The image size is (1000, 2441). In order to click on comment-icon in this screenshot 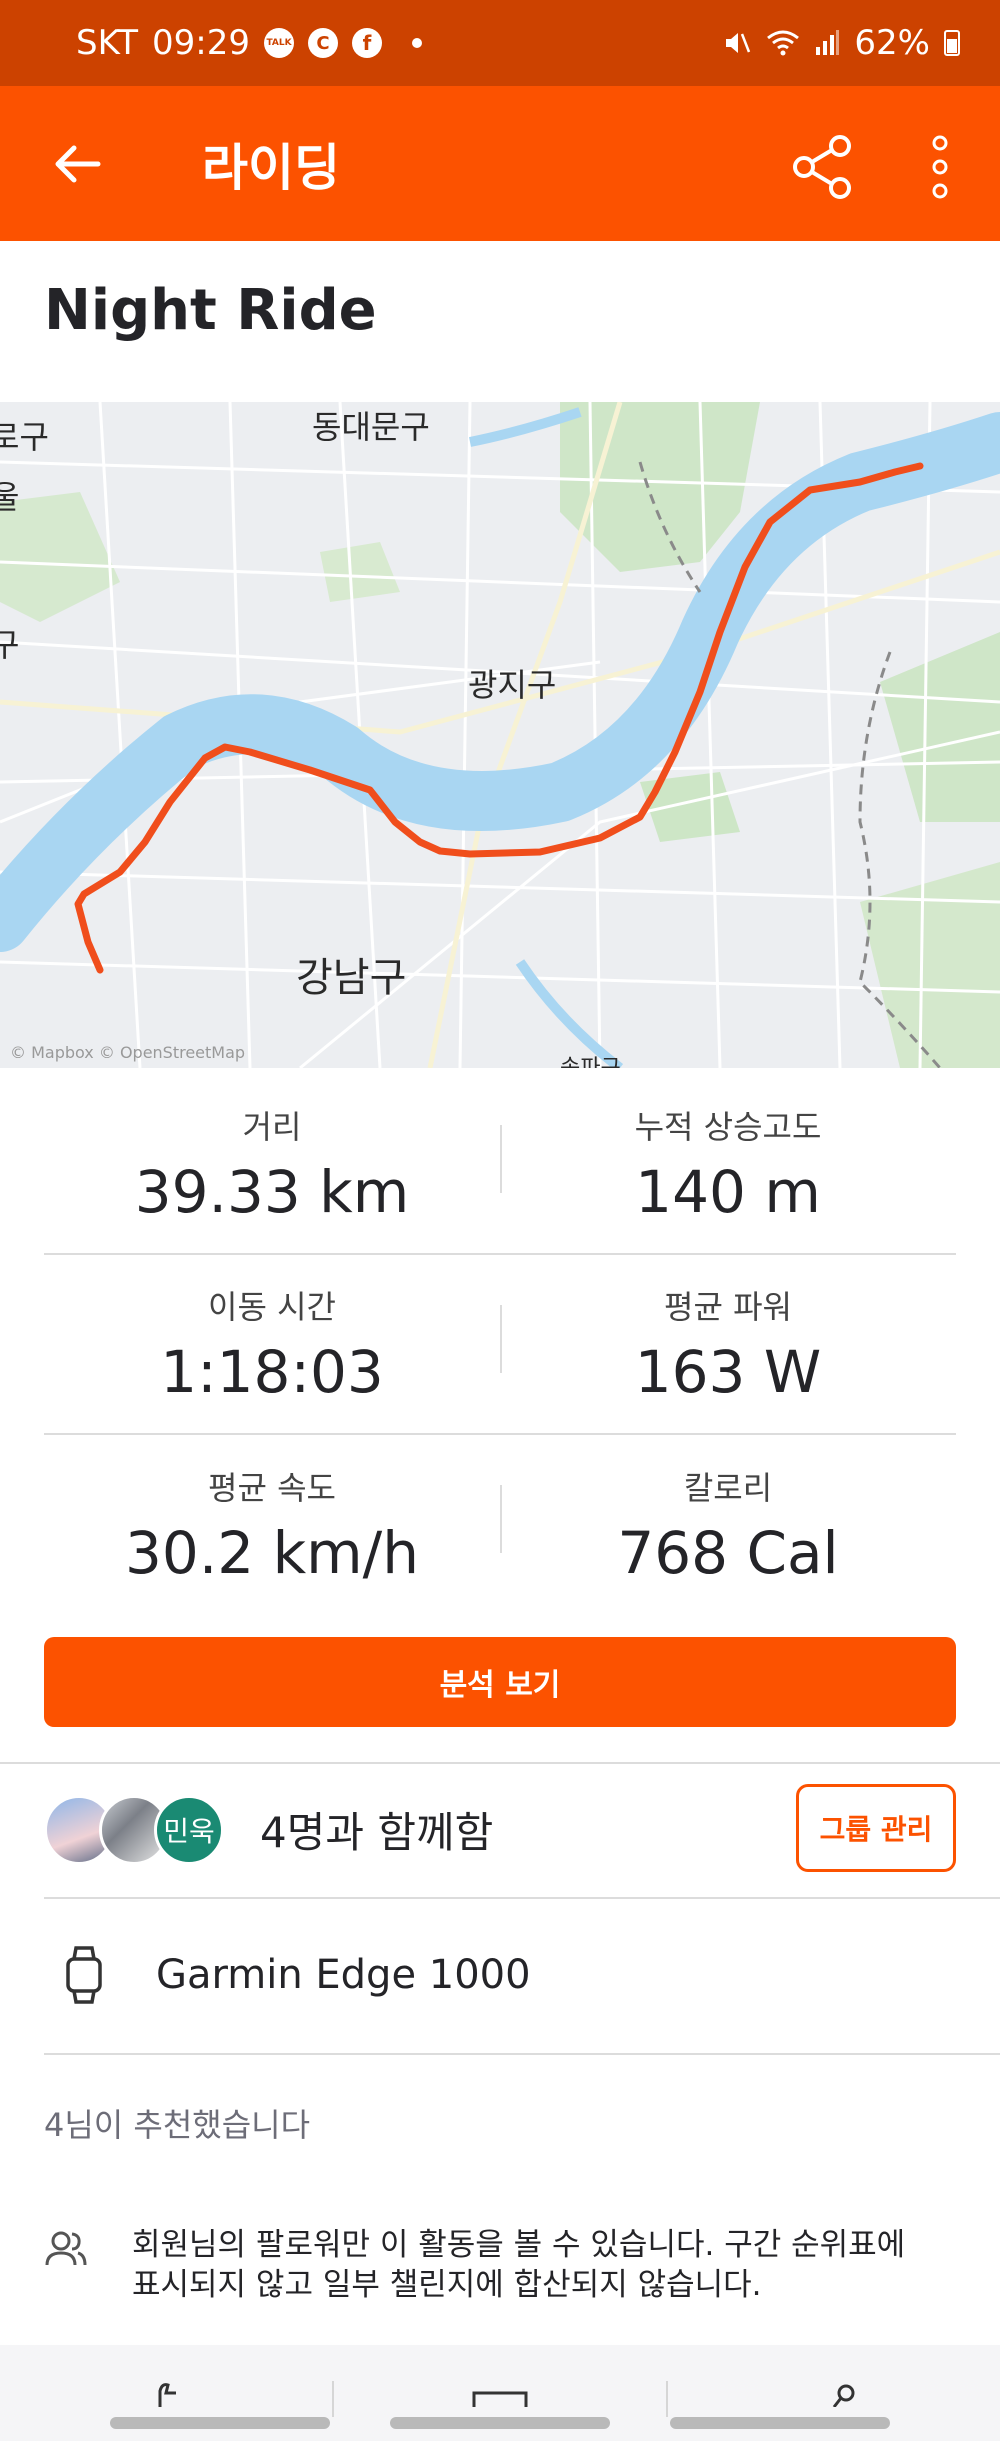, I will do `click(500, 2399)`.